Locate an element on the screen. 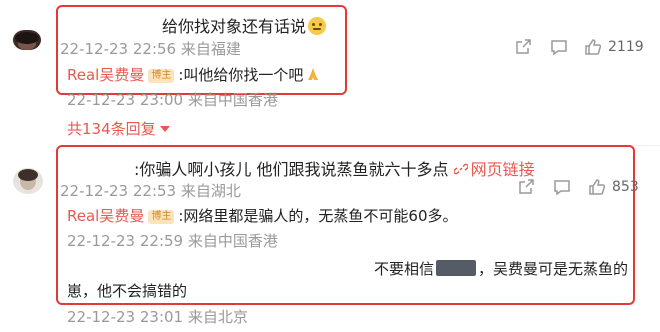 The image size is (660, 332). like-button: 2119 is located at coordinates (614, 47).